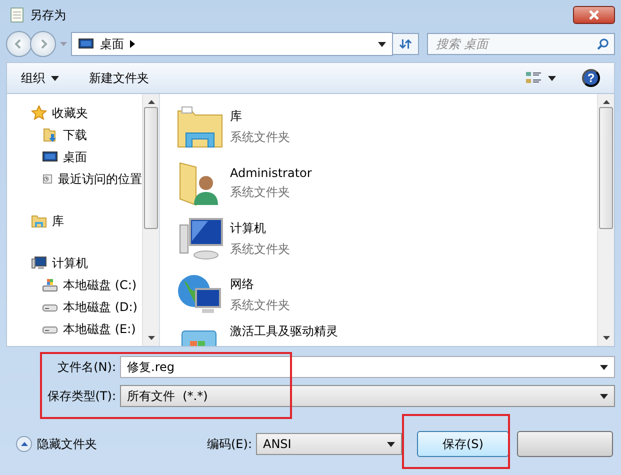 The height and width of the screenshot is (475, 621). What do you see at coordinates (24, 444) in the screenshot?
I see `collapse-icon` at bounding box center [24, 444].